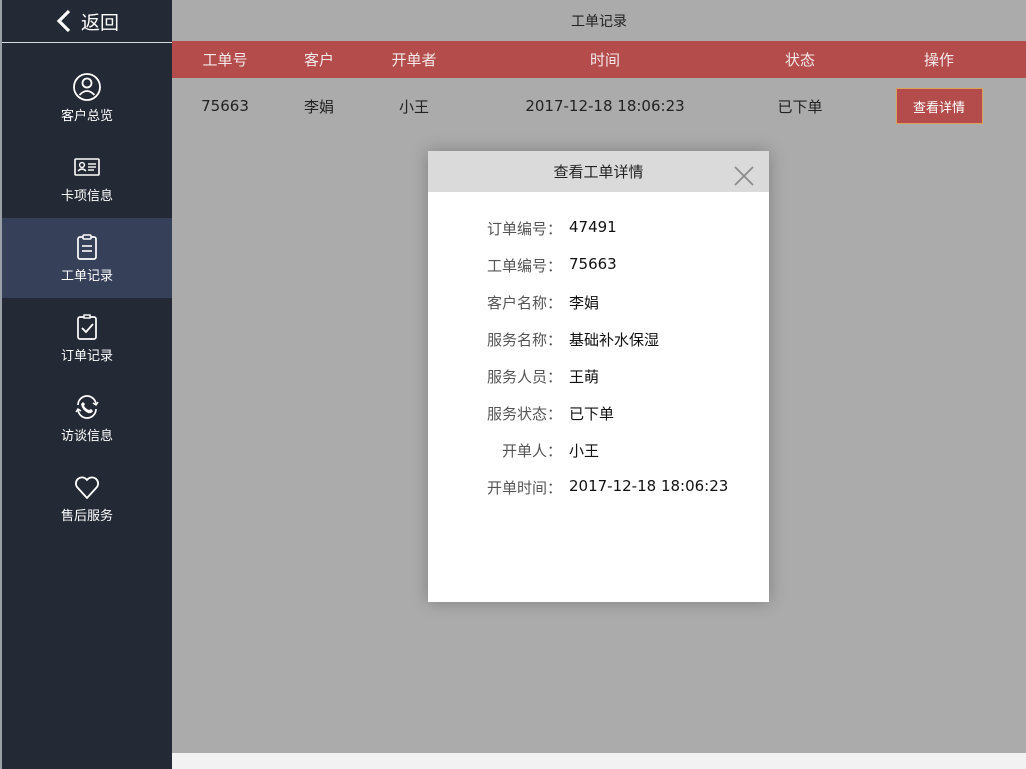 This screenshot has height=769, width=1026. Describe the element at coordinates (87, 87) in the screenshot. I see `user-icon` at that location.